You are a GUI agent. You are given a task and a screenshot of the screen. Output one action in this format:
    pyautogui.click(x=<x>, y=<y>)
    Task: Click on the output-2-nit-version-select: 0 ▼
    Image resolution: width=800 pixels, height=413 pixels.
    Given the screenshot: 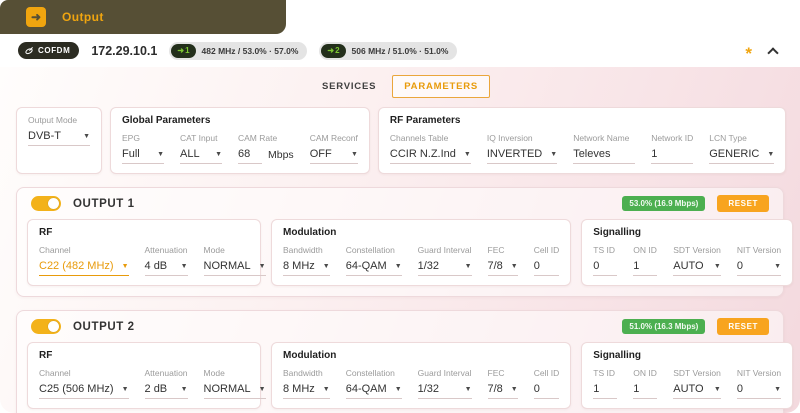 What is the action you would take?
    pyautogui.click(x=759, y=391)
    